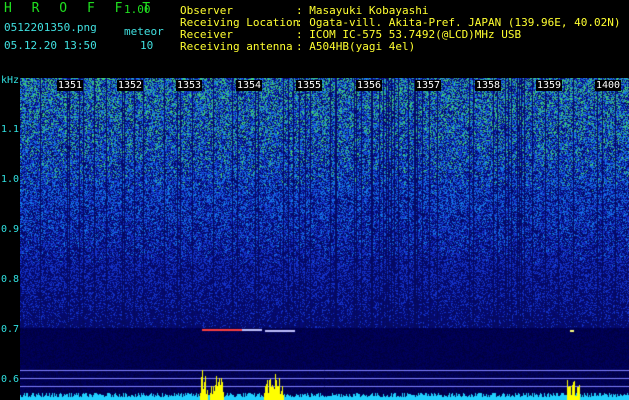  Describe the element at coordinates (10, 329) in the screenshot. I see `y-label-0.7: 0.7` at that location.